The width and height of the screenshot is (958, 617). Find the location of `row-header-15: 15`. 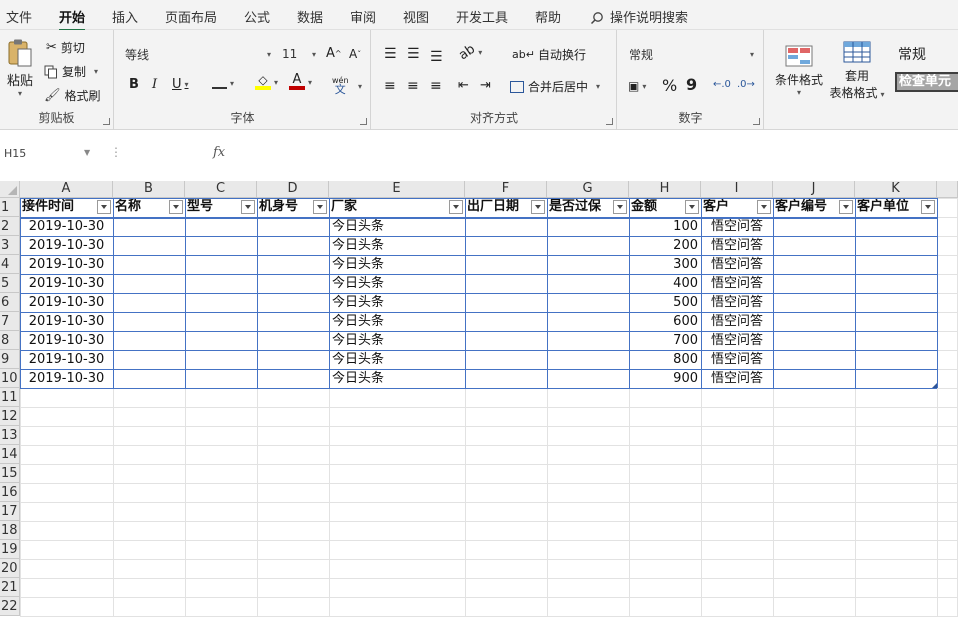

row-header-15: 15 is located at coordinates (10, 473).